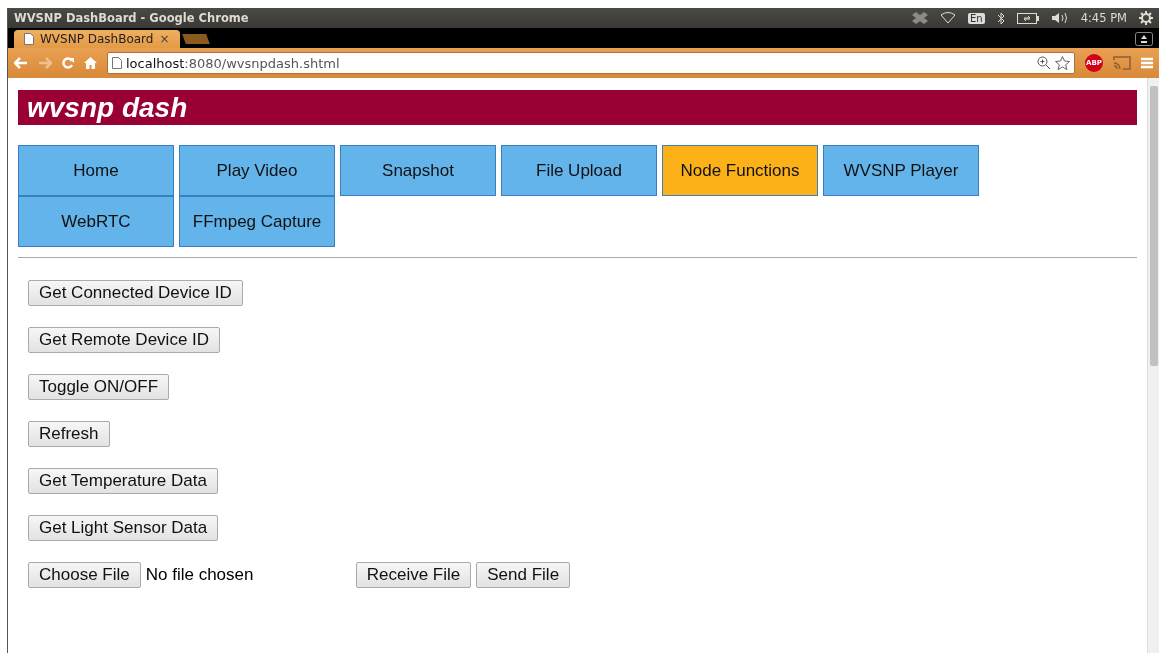 Image resolution: width=1159 pixels, height=653 pixels. Describe the element at coordinates (96, 221) in the screenshot. I see `nav-button: WebRTC` at that location.